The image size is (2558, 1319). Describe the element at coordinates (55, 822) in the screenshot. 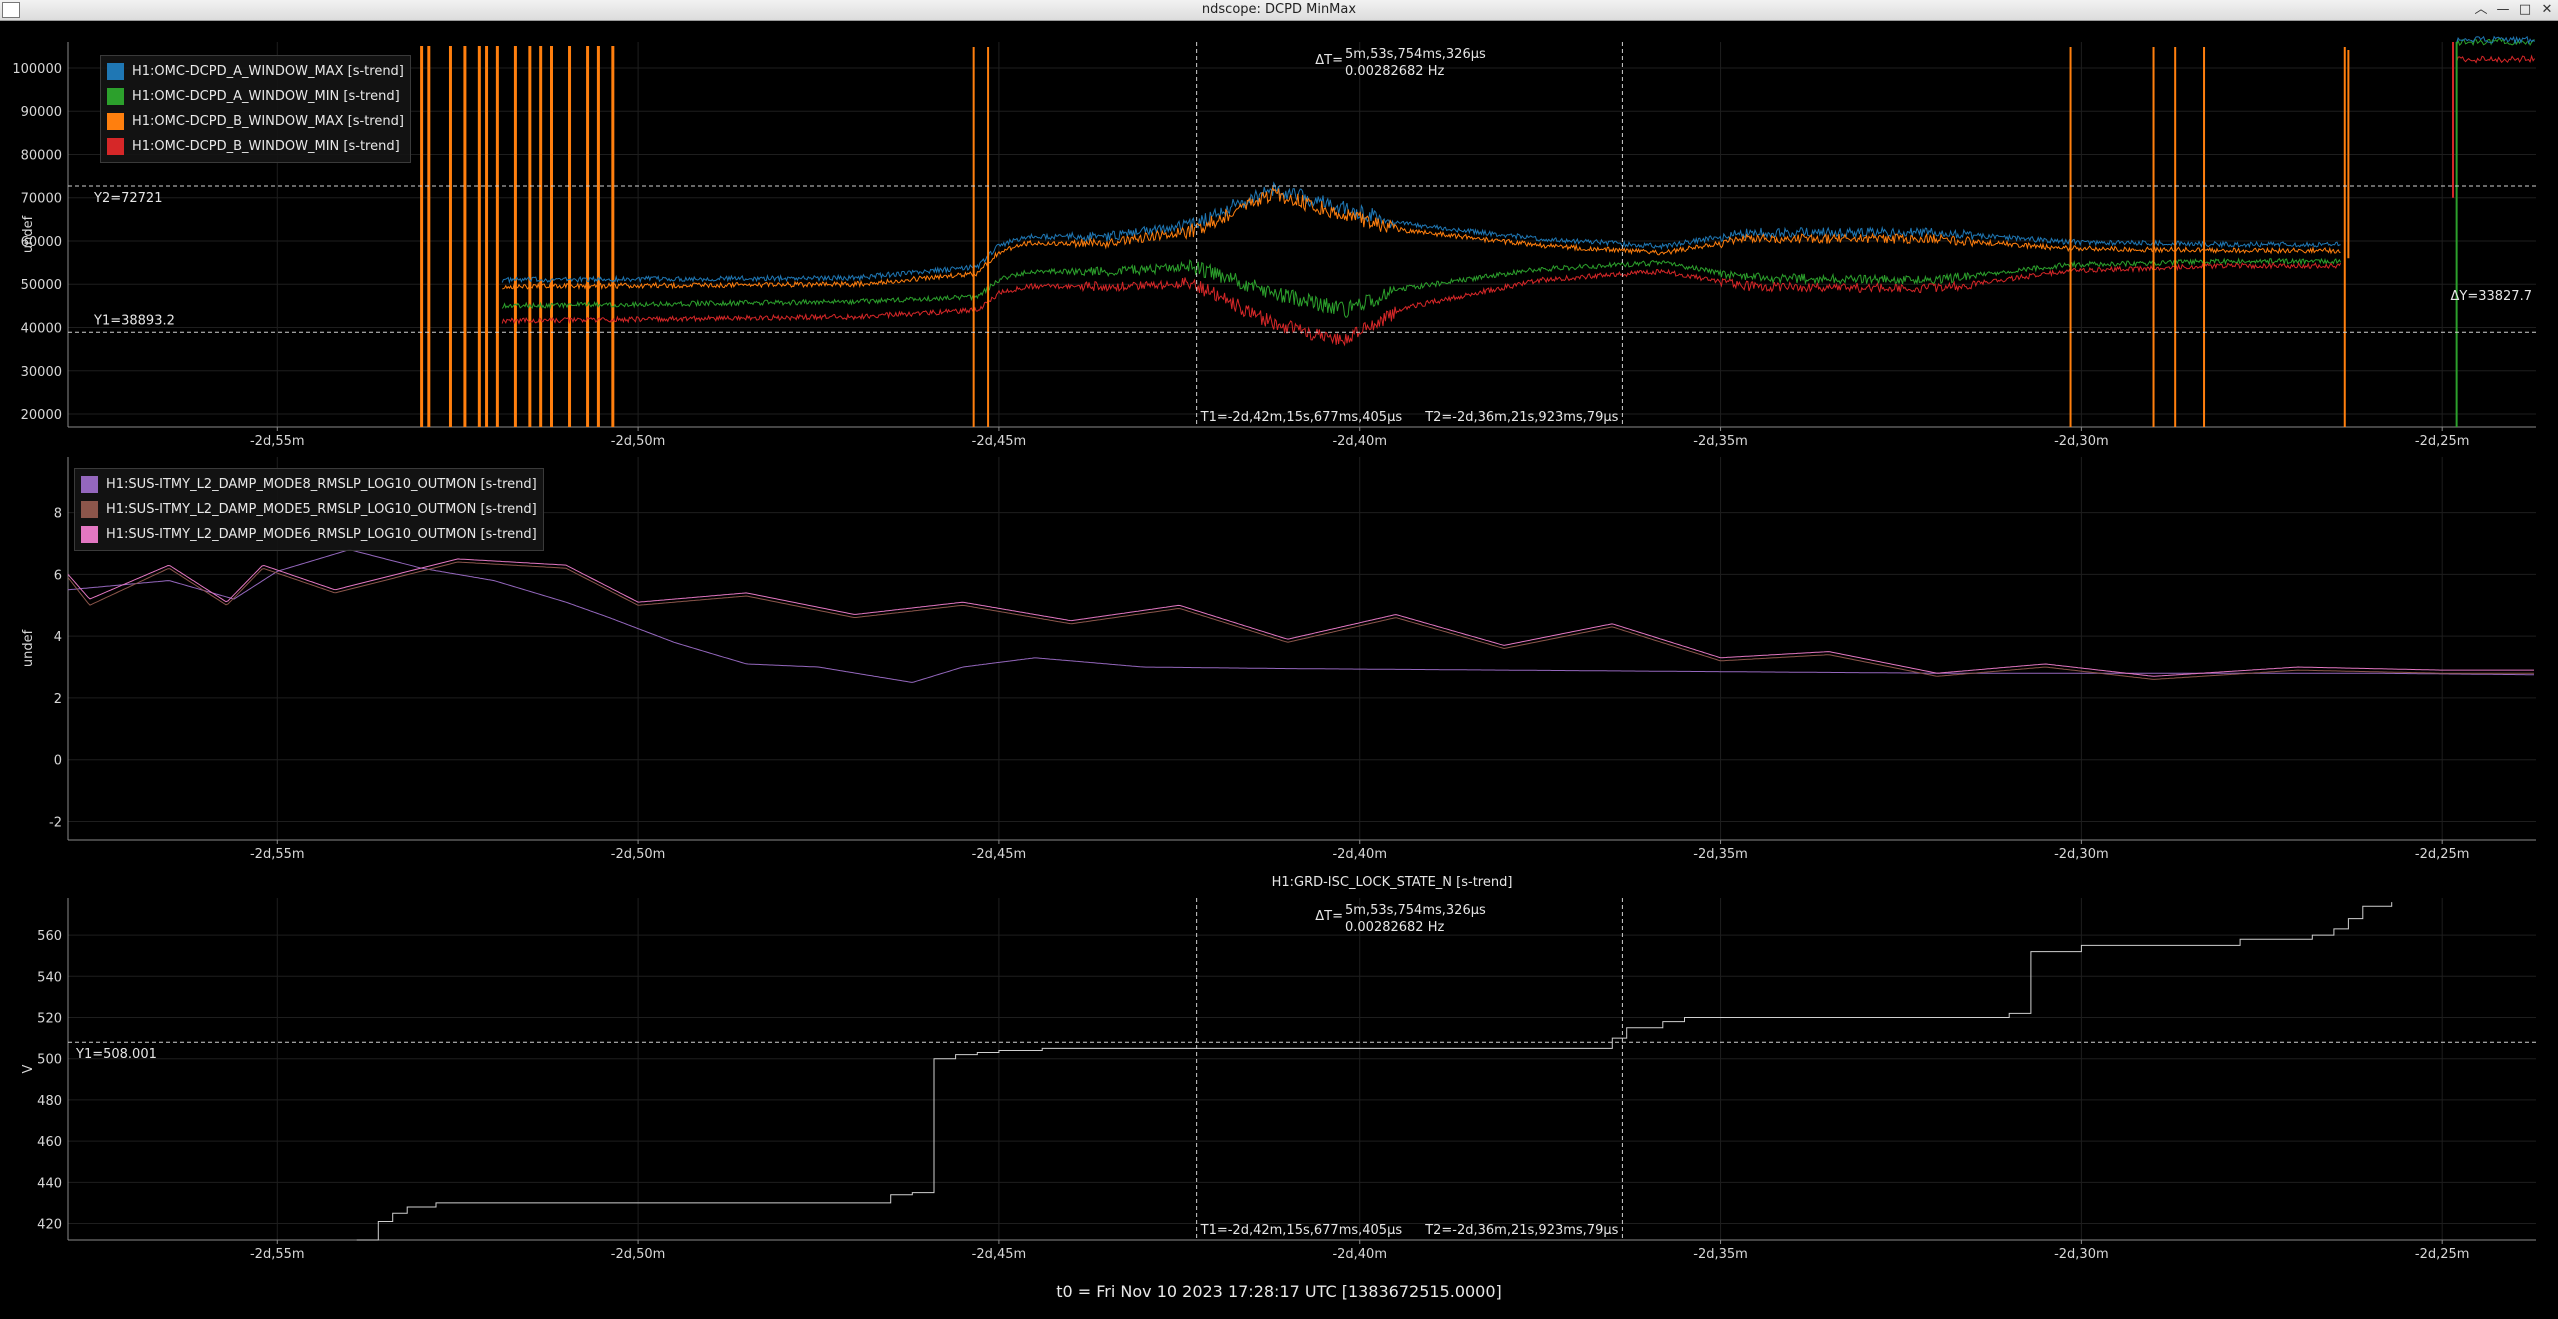

I see `y-tick-label: -2` at that location.